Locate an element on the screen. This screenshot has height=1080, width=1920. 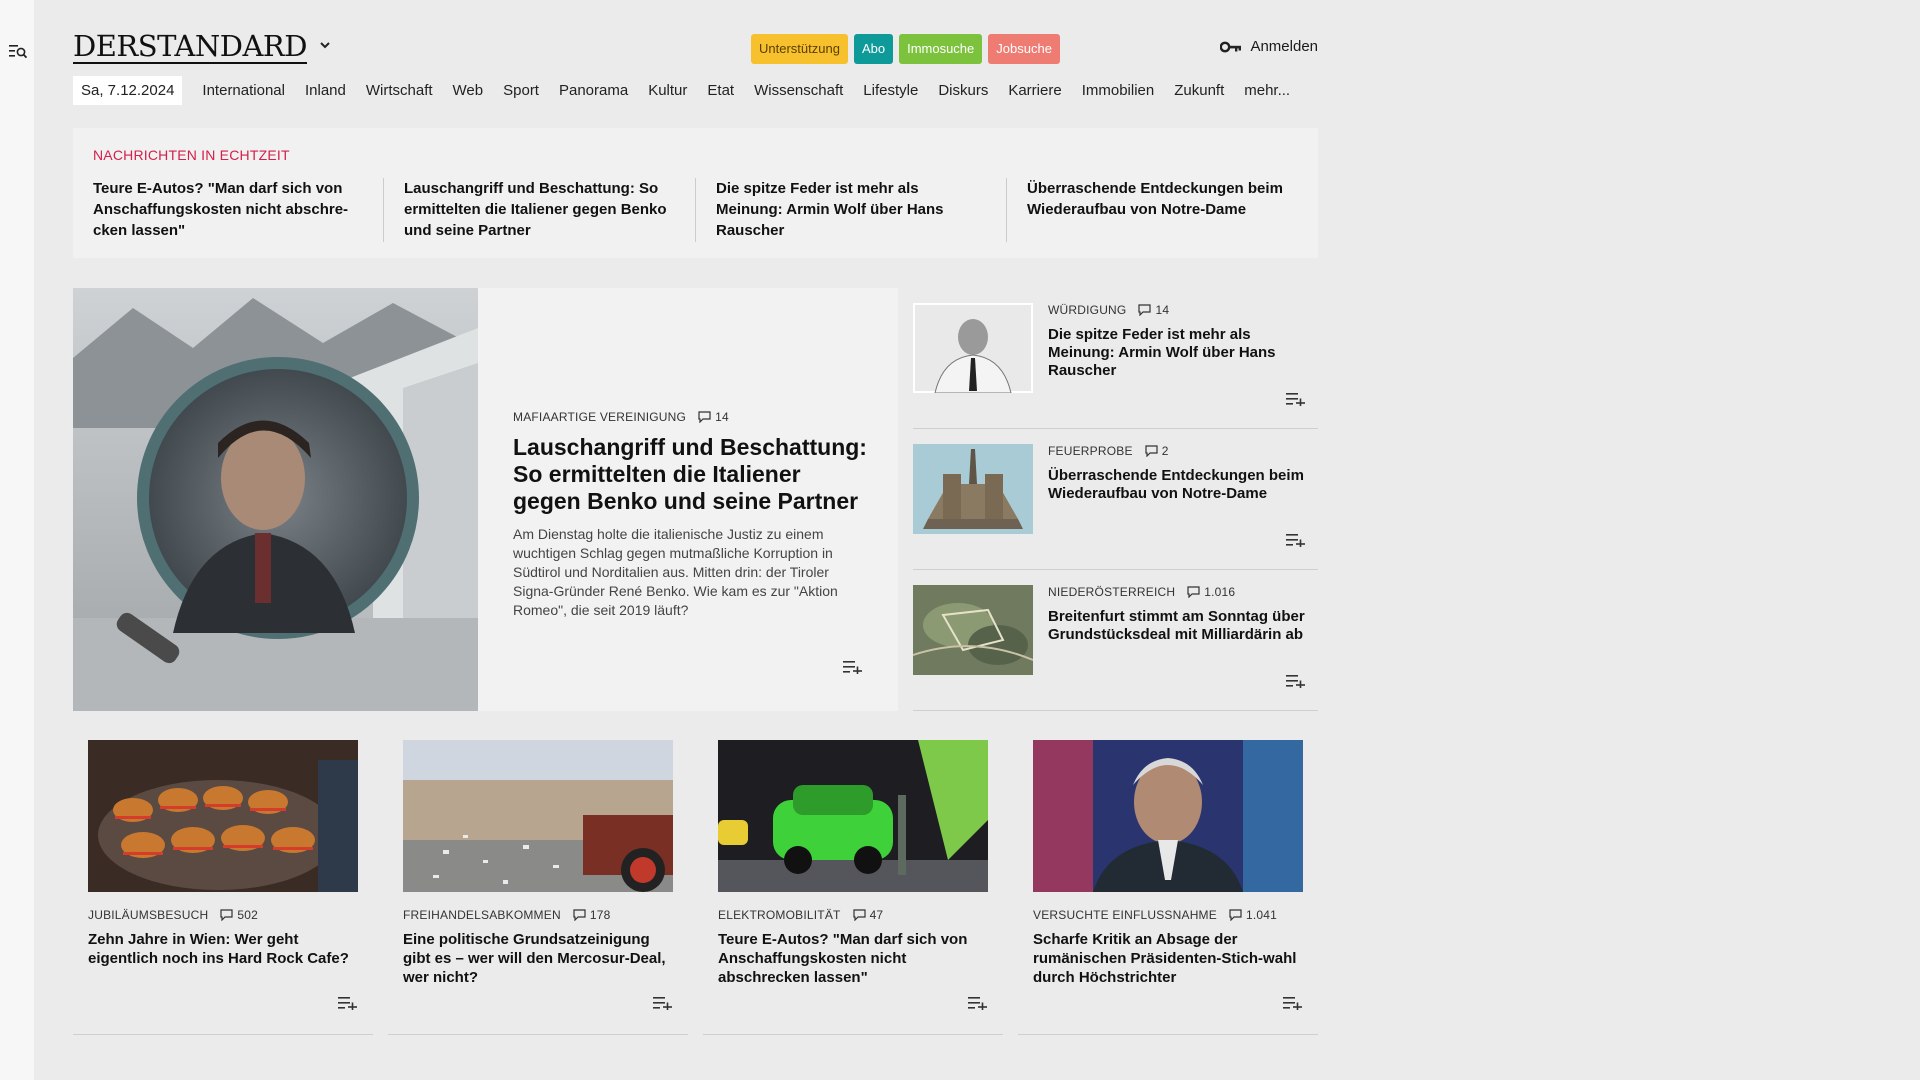
side-kicker: WÜRDIGUNG 14 is located at coordinates (1178, 310).